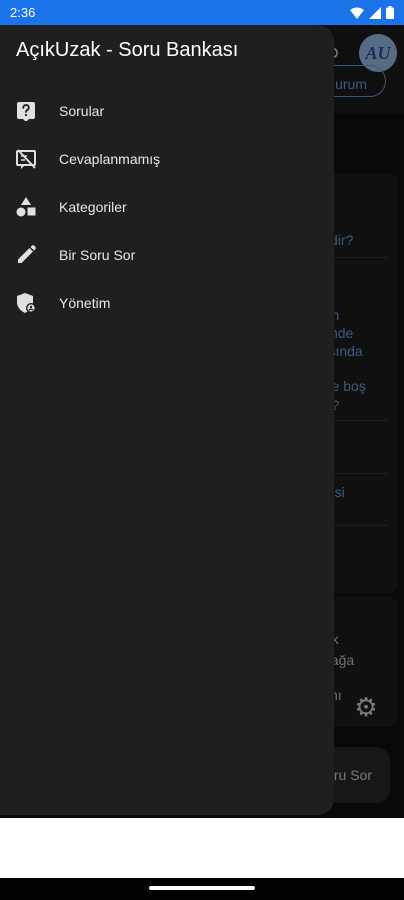  Describe the element at coordinates (23, 12) in the screenshot. I see `status-time: 2:36` at that location.